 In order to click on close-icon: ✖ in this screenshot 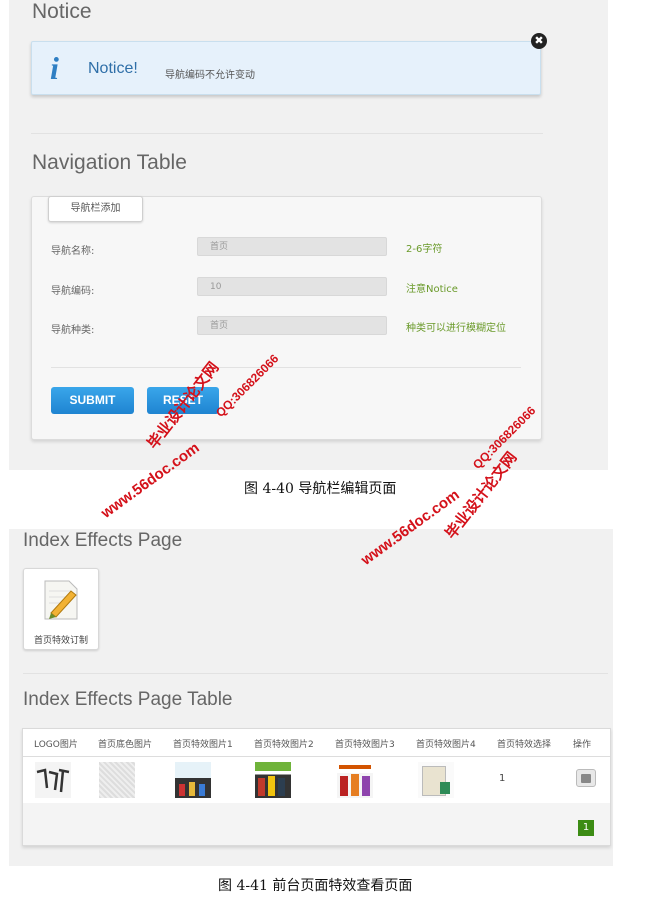, I will do `click(539, 41)`.